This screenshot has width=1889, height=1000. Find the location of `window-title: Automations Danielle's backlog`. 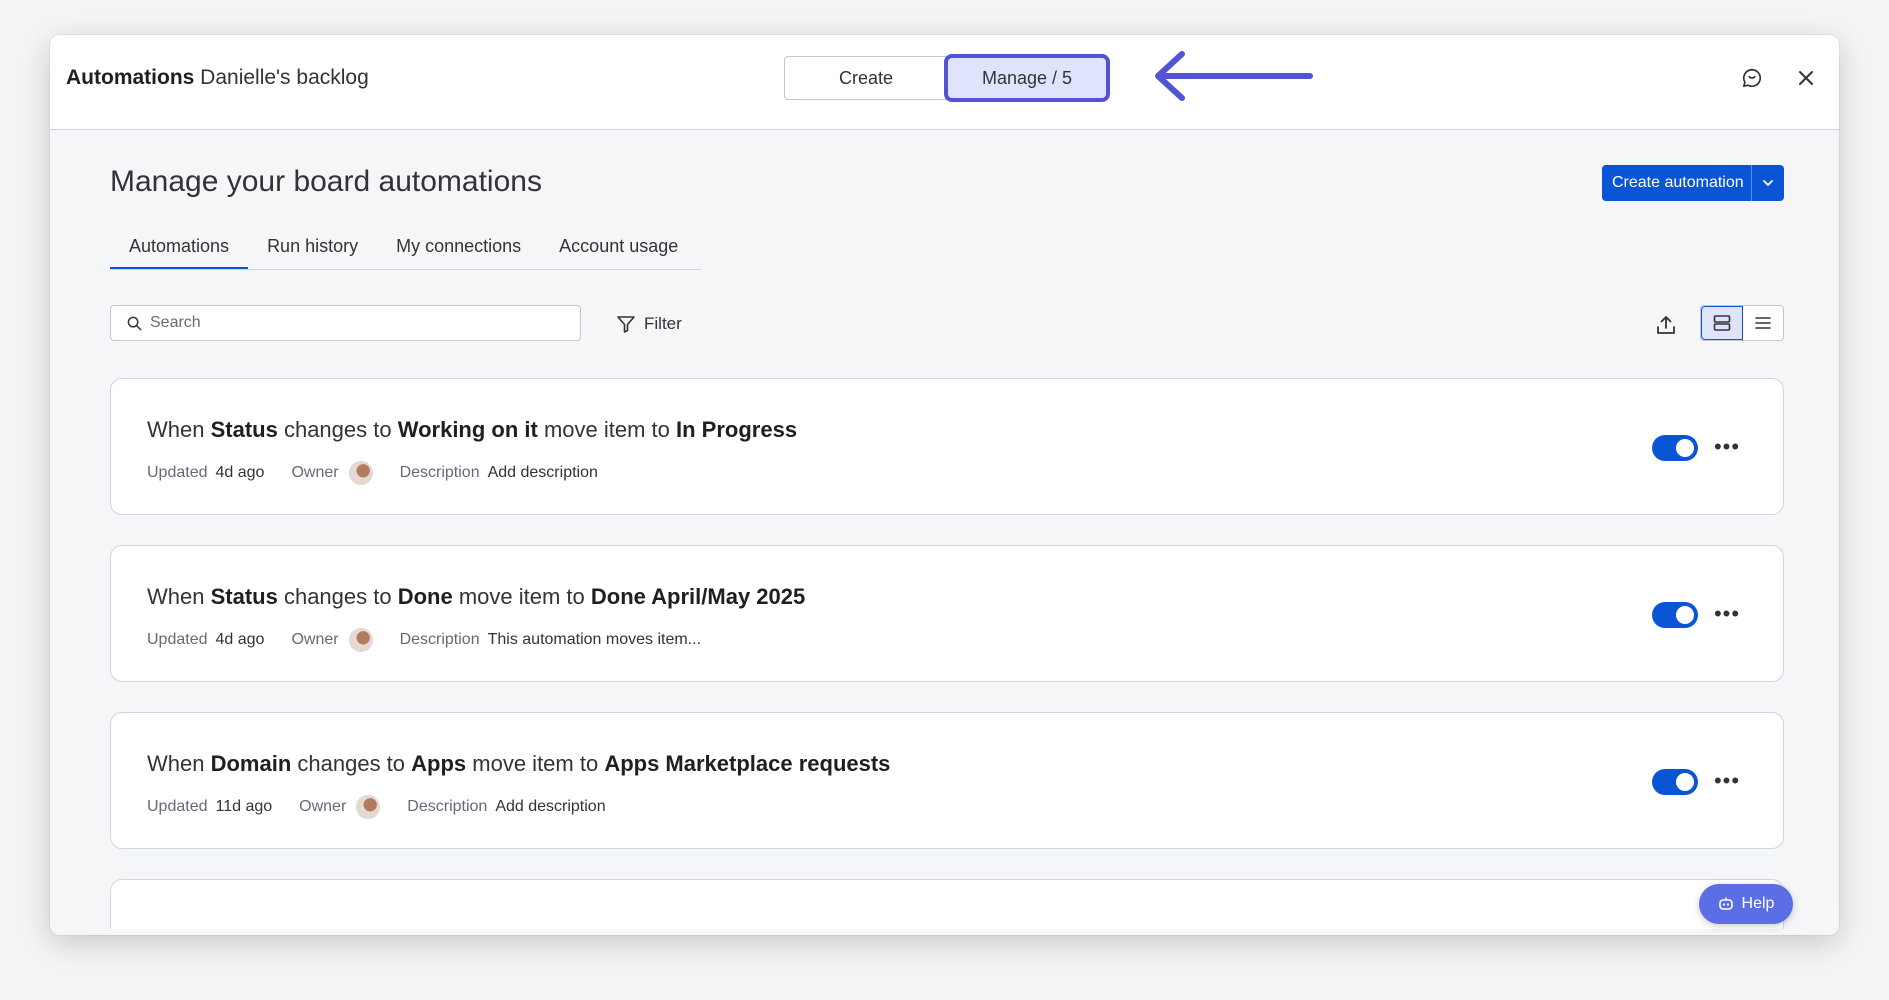

window-title: Automations Danielle's backlog is located at coordinates (217, 78).